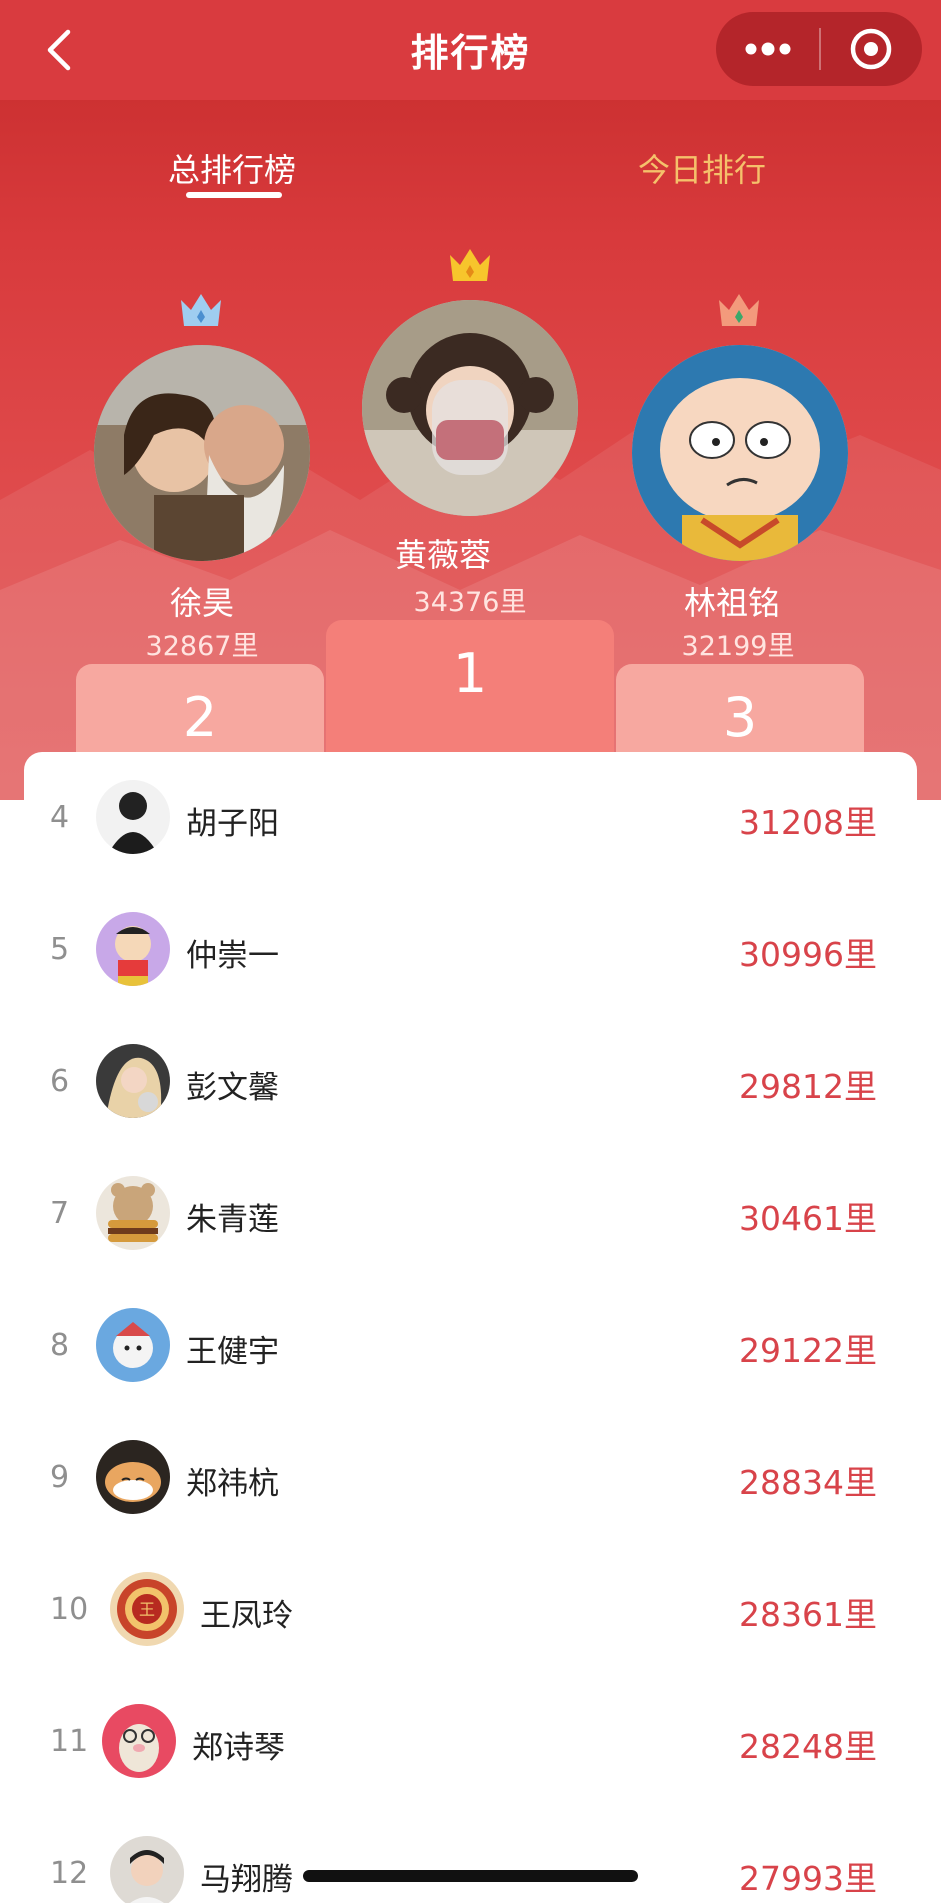  I want to click on avatar: 王, so click(147, 1609).